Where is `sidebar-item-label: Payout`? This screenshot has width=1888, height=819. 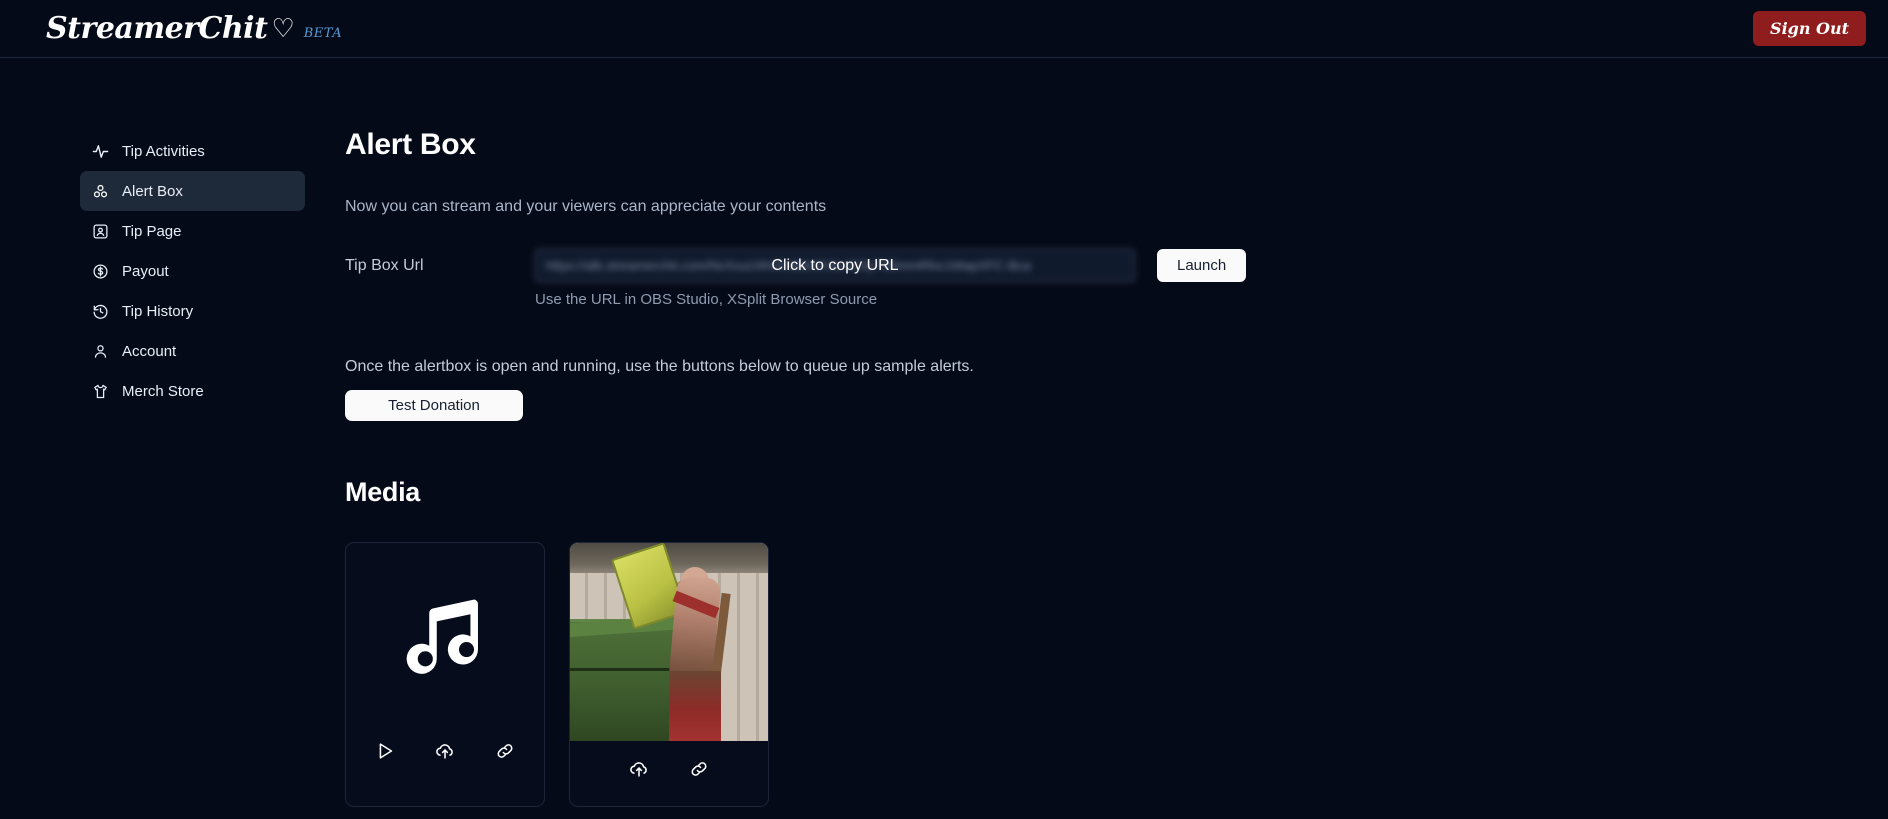
sidebar-item-label: Payout is located at coordinates (145, 271).